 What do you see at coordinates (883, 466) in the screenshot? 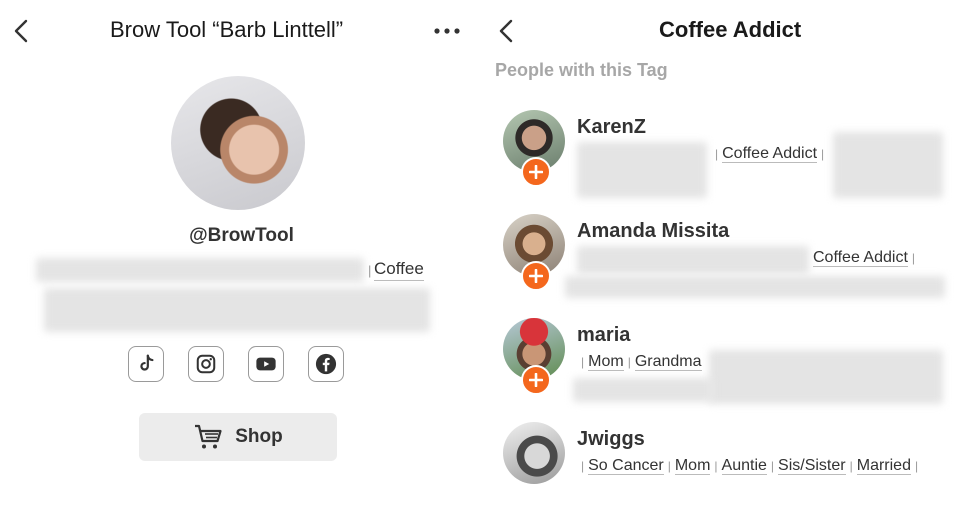
I see `tag-link: Married` at bounding box center [883, 466].